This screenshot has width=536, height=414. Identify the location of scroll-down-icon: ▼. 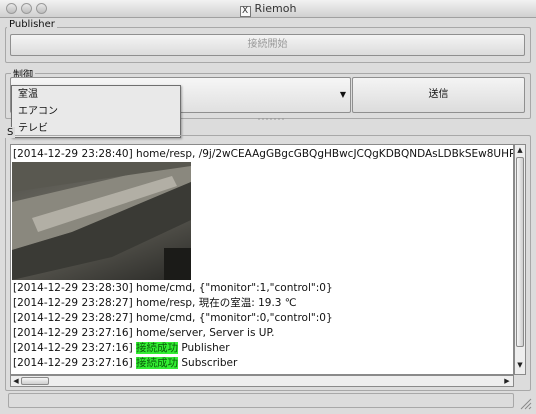
(520, 365).